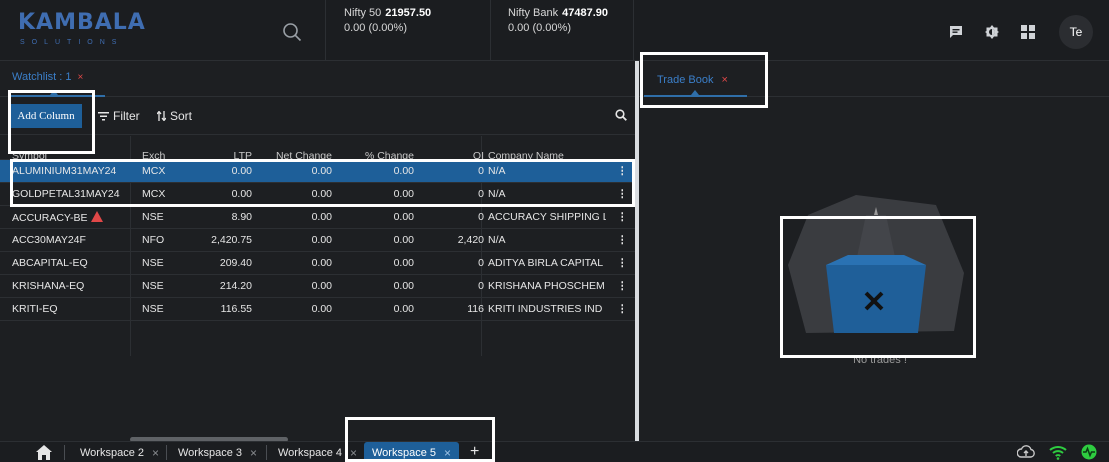 The image size is (1109, 462). What do you see at coordinates (46, 116) in the screenshot?
I see `add-column-button: Add Column` at bounding box center [46, 116].